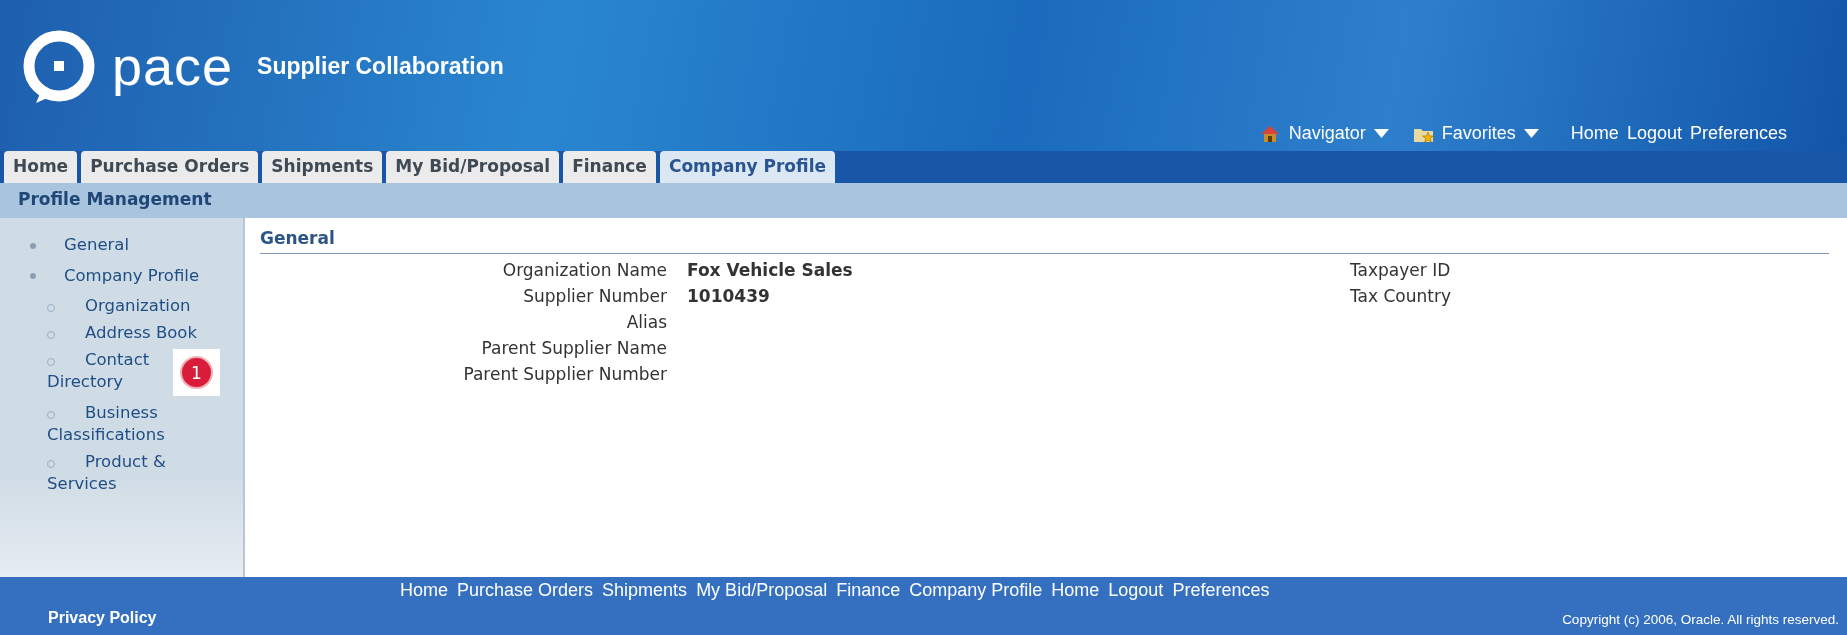  What do you see at coordinates (1475, 133) in the screenshot?
I see `menu-link: Favorites` at bounding box center [1475, 133].